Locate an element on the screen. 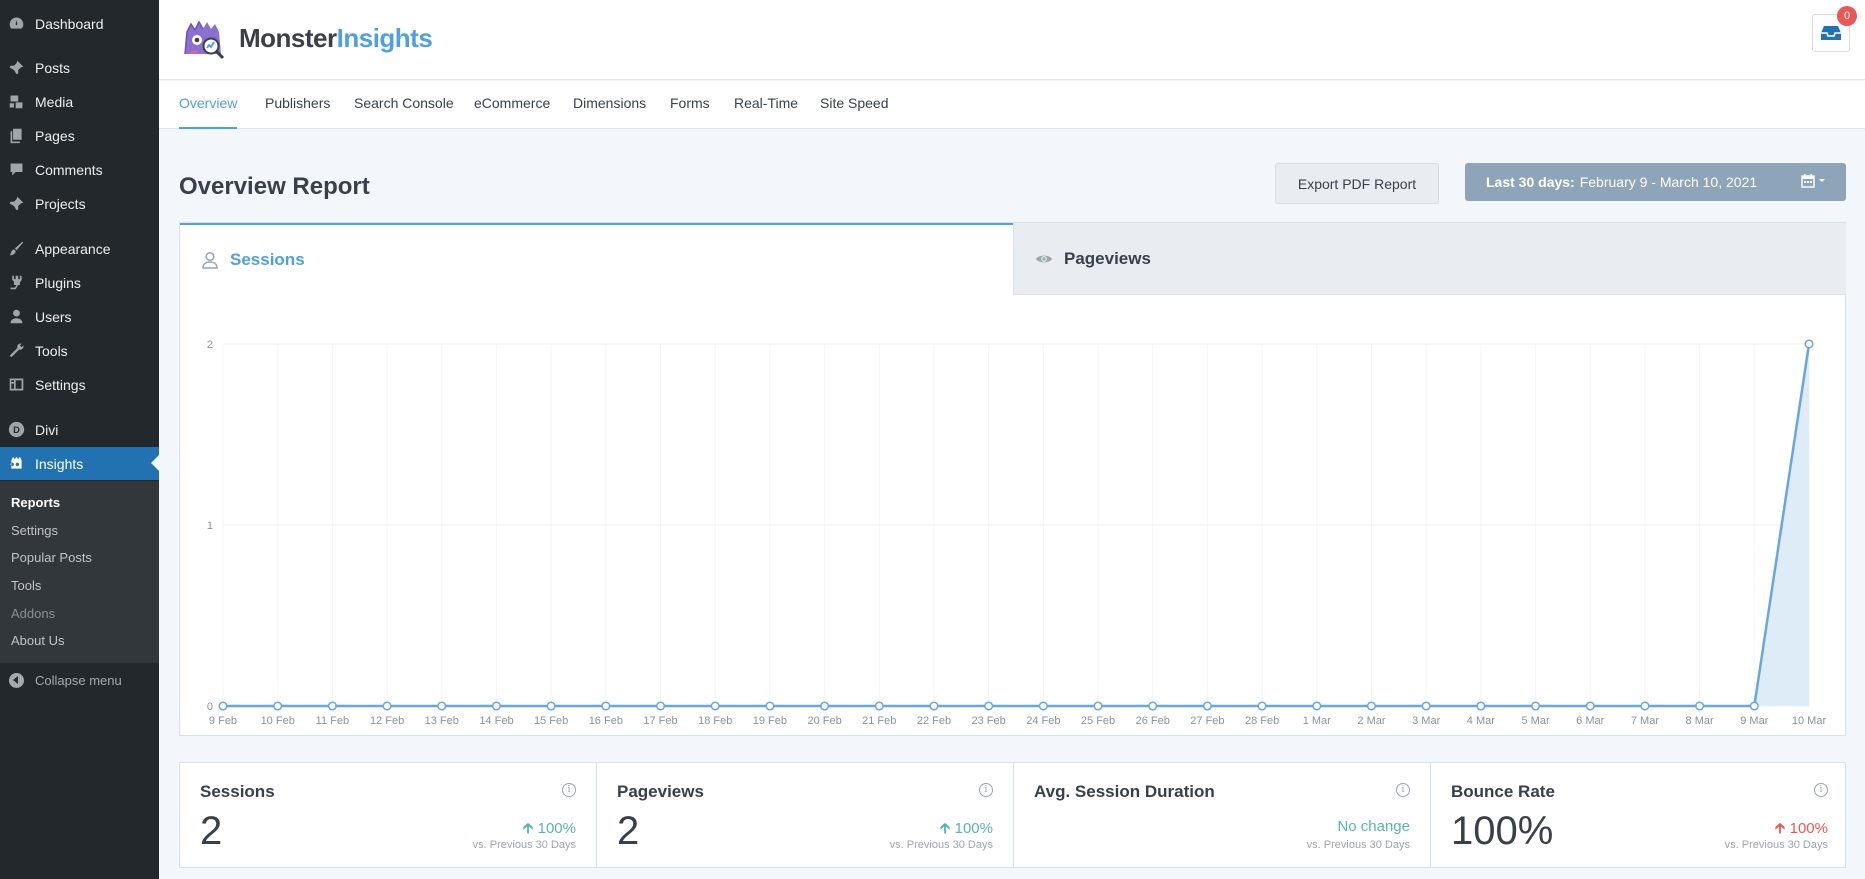 Image resolution: width=1865 pixels, height=879 pixels. x-tick-label: 11 Feb is located at coordinates (332, 721).